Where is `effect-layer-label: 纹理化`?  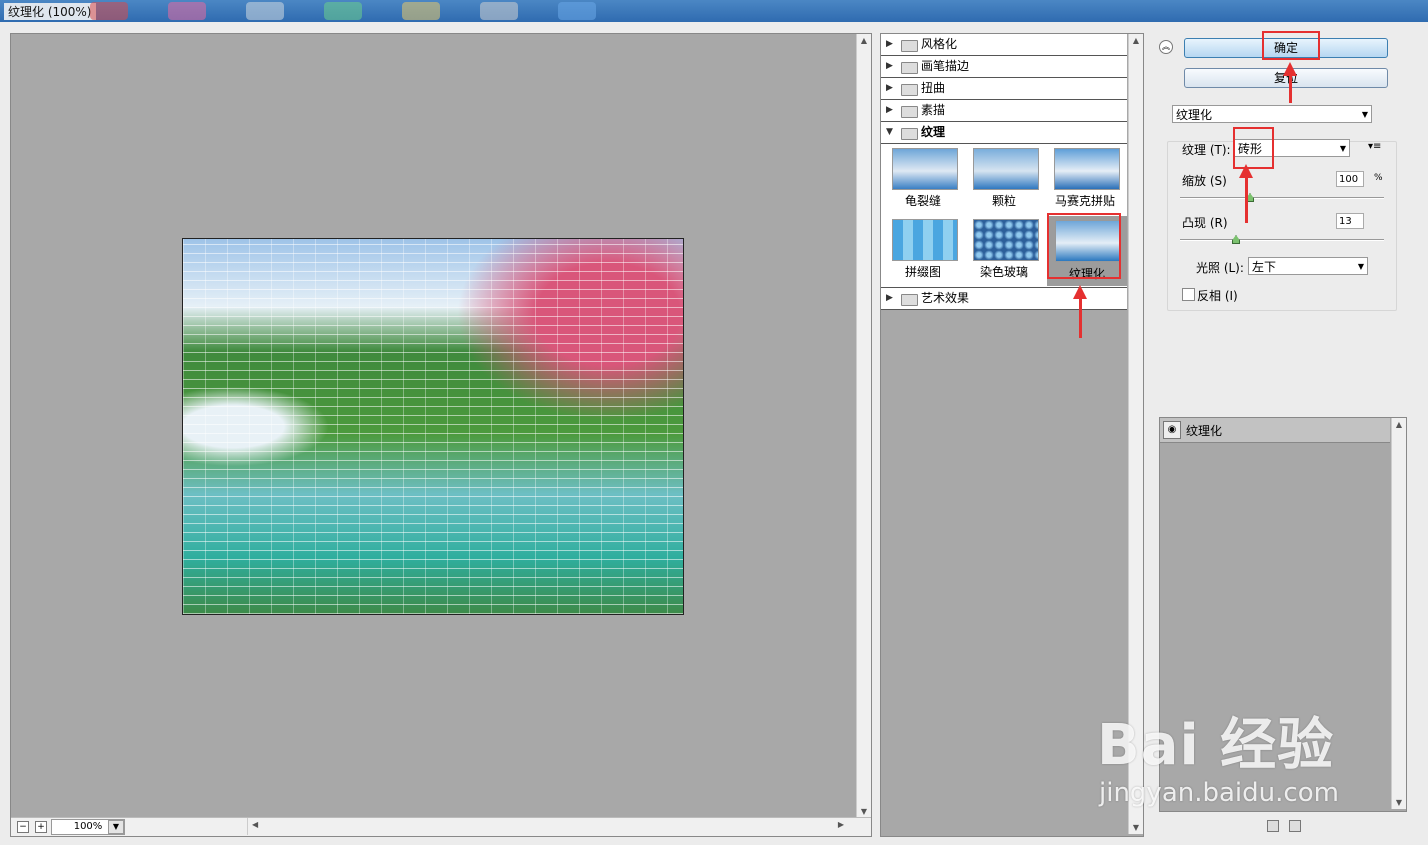 effect-layer-label: 纹理化 is located at coordinates (1204, 431).